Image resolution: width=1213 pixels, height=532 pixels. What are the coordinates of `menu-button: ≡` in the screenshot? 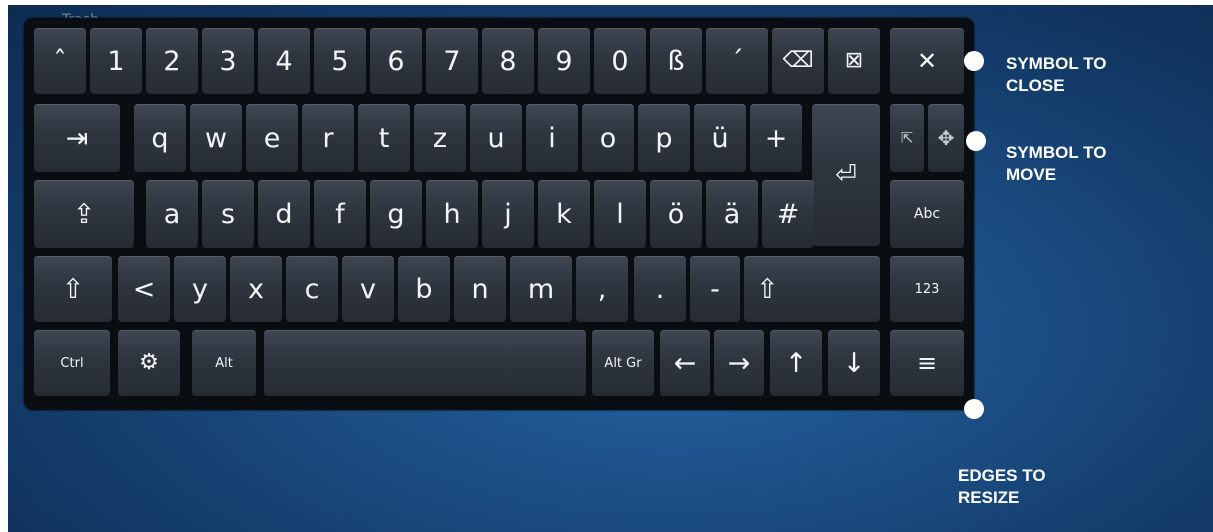 It's located at (927, 363).